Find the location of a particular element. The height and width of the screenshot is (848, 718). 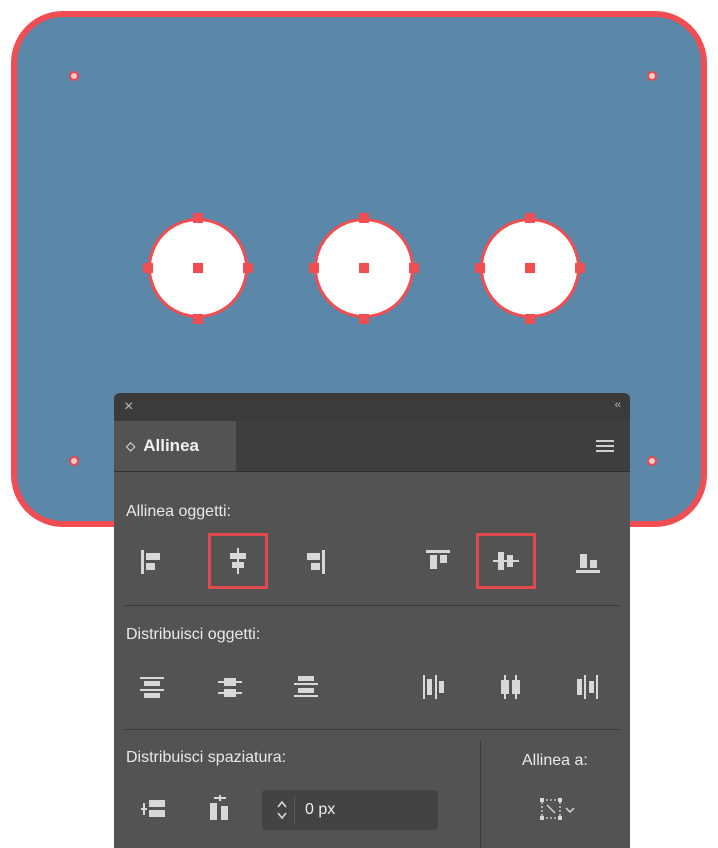

align-bottom-button is located at coordinates (588, 561).